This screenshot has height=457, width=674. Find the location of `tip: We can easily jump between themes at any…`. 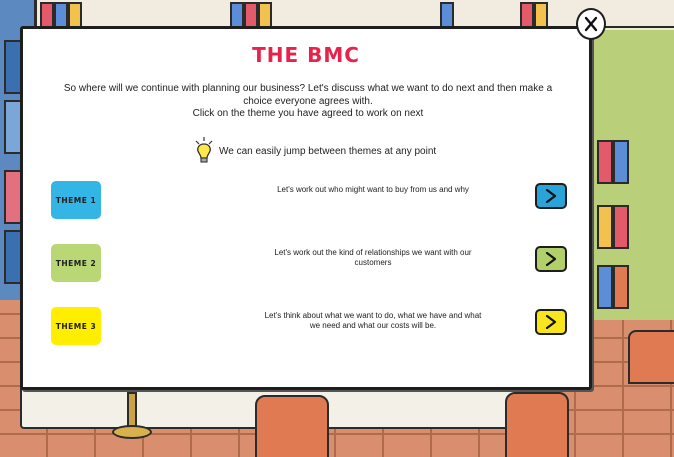

tip: We can easily jump between themes at any… is located at coordinates (333, 151).